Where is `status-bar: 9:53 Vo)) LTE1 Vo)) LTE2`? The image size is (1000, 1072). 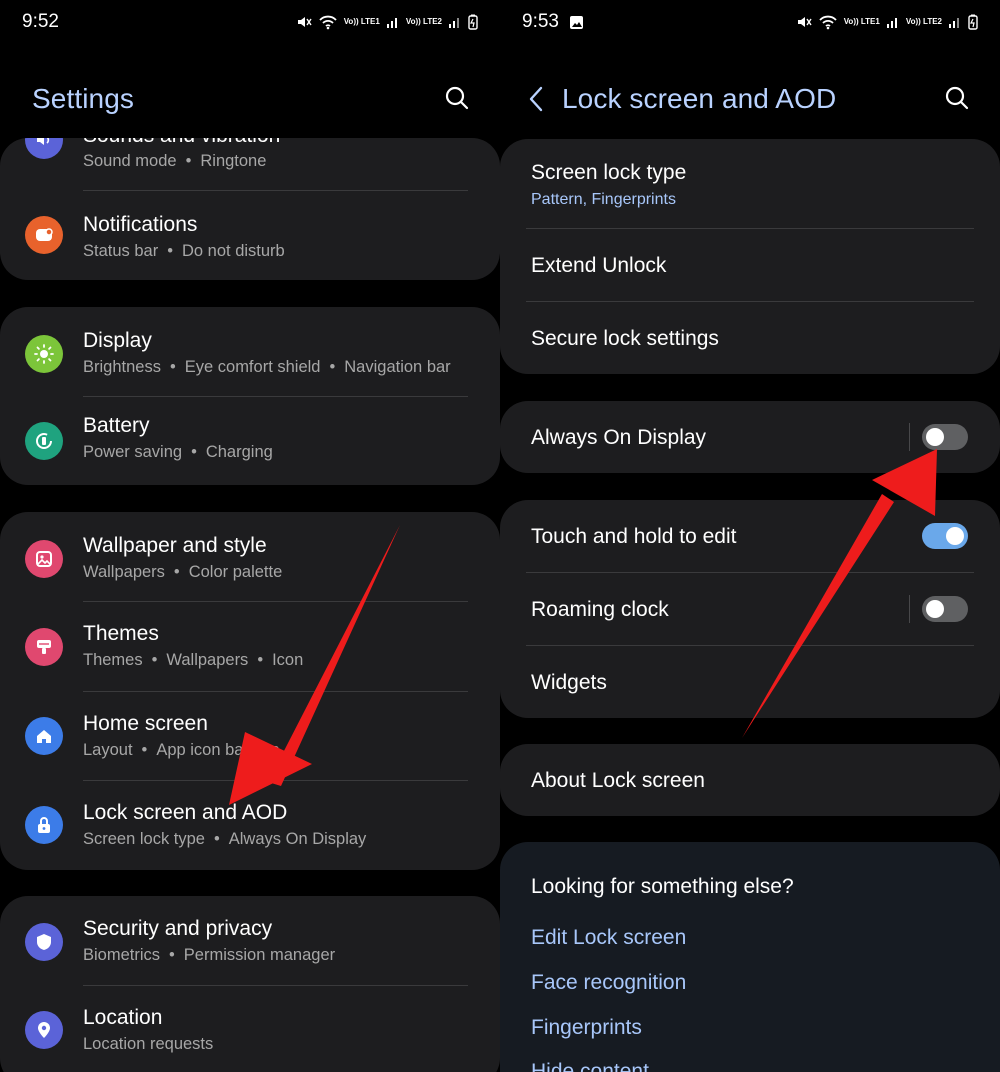 status-bar: 9:53 Vo)) LTE1 Vo)) LTE2 is located at coordinates (750, 22).